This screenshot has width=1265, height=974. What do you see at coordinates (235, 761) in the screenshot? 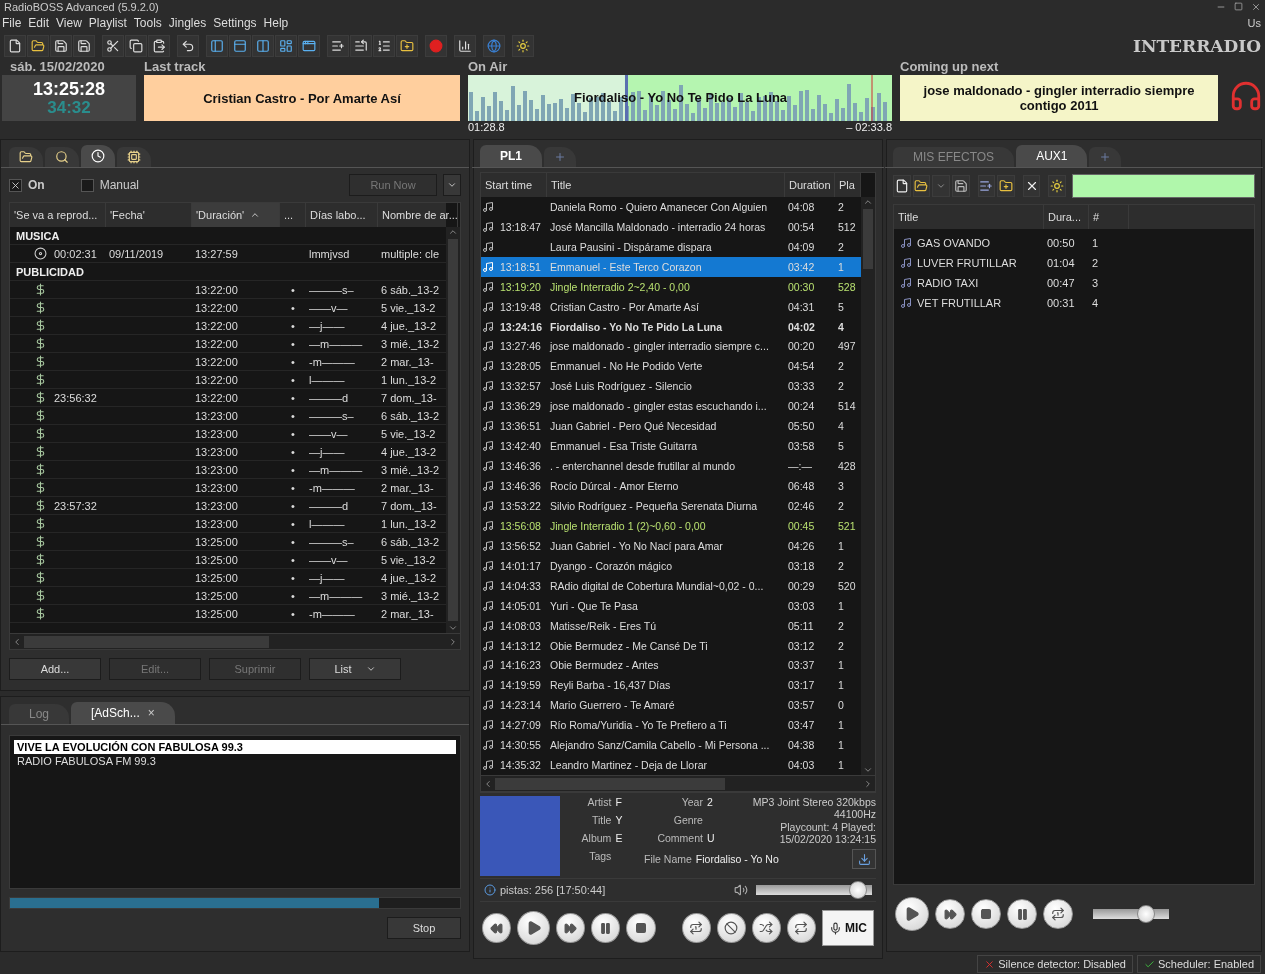
I see `log-line: RADIO FABULOSA FM 99.3` at bounding box center [235, 761].